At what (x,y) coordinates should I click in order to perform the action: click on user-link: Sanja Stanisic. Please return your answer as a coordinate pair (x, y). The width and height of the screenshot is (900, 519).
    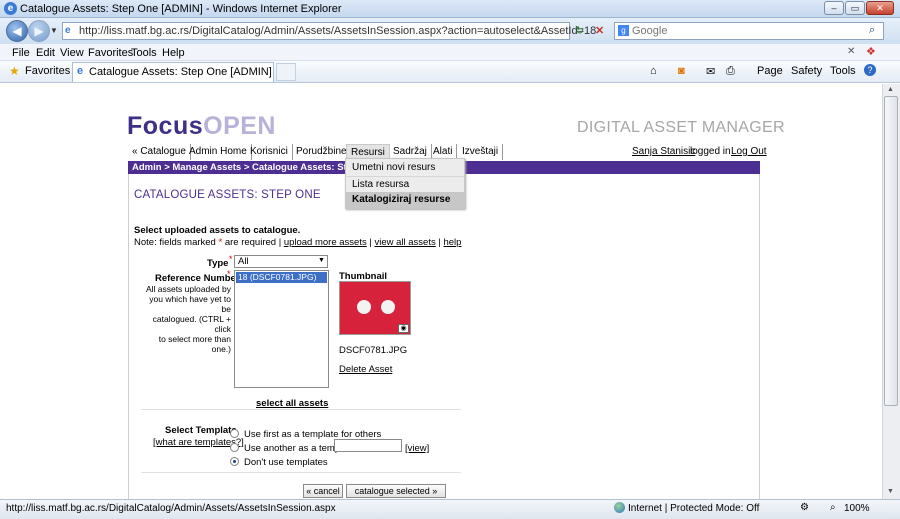
    Looking at the image, I should click on (663, 151).